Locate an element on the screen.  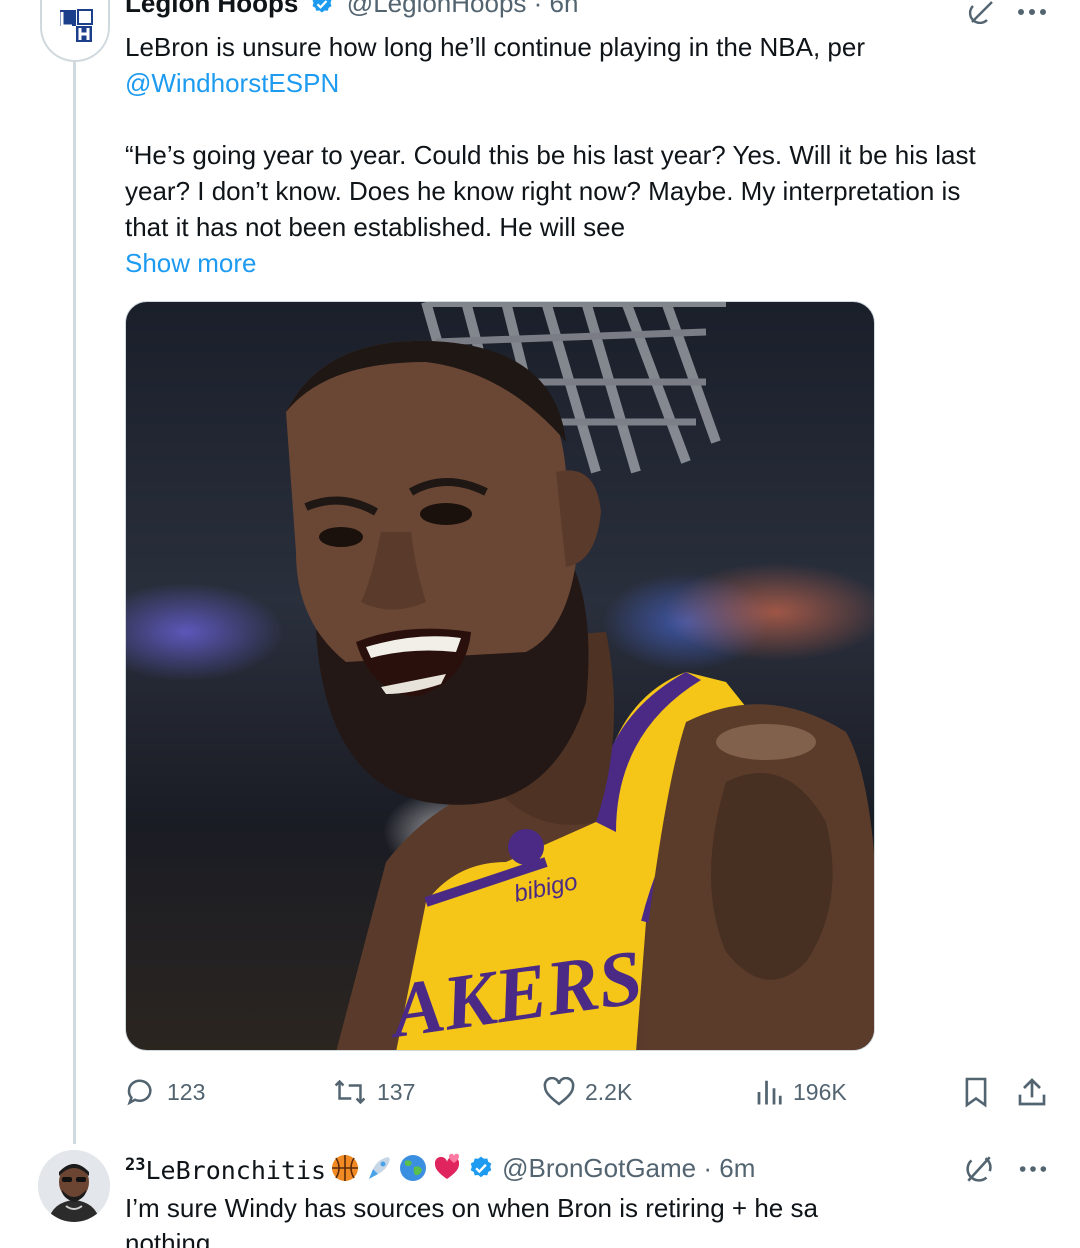
reply-button: 123 is located at coordinates (165, 1092).